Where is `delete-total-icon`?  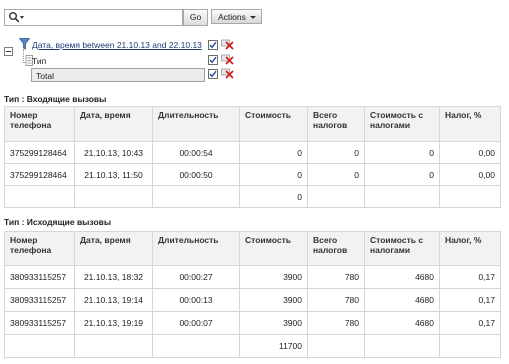 delete-total-icon is located at coordinates (227, 73).